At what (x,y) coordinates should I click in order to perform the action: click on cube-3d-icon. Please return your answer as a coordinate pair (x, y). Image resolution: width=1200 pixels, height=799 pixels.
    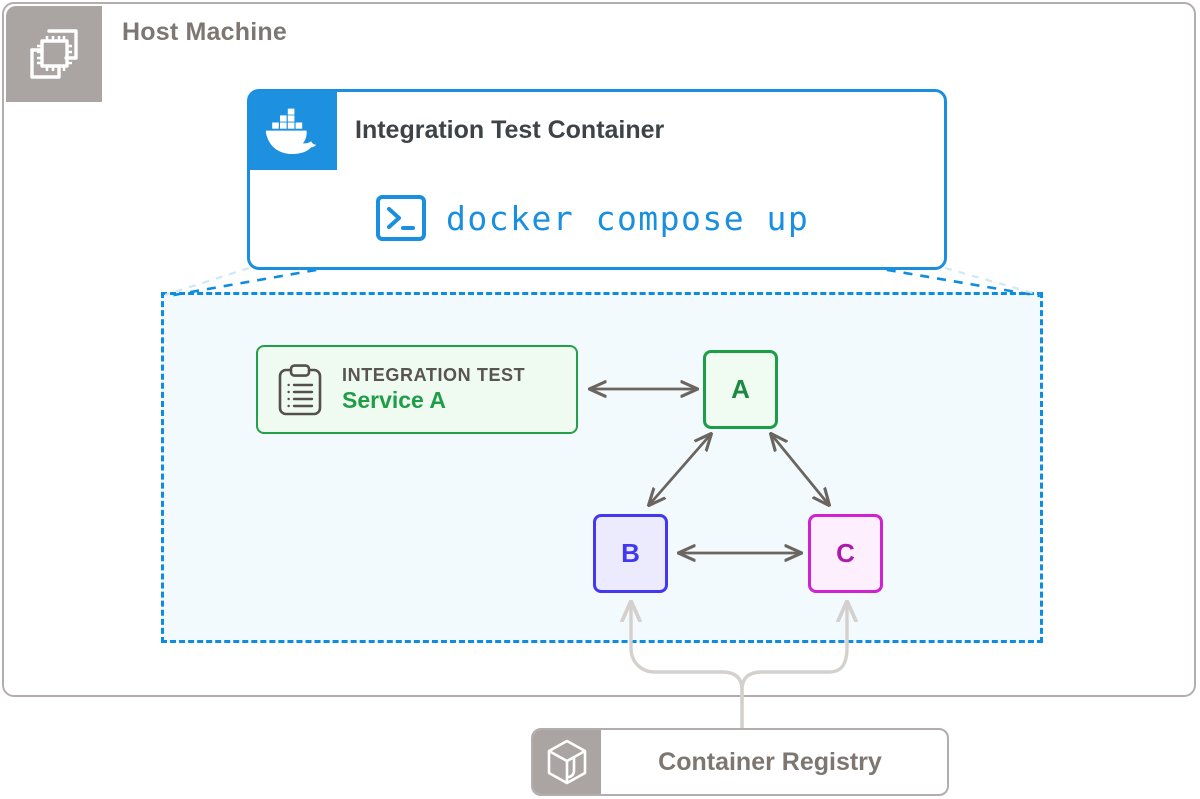
    Looking at the image, I should click on (567, 762).